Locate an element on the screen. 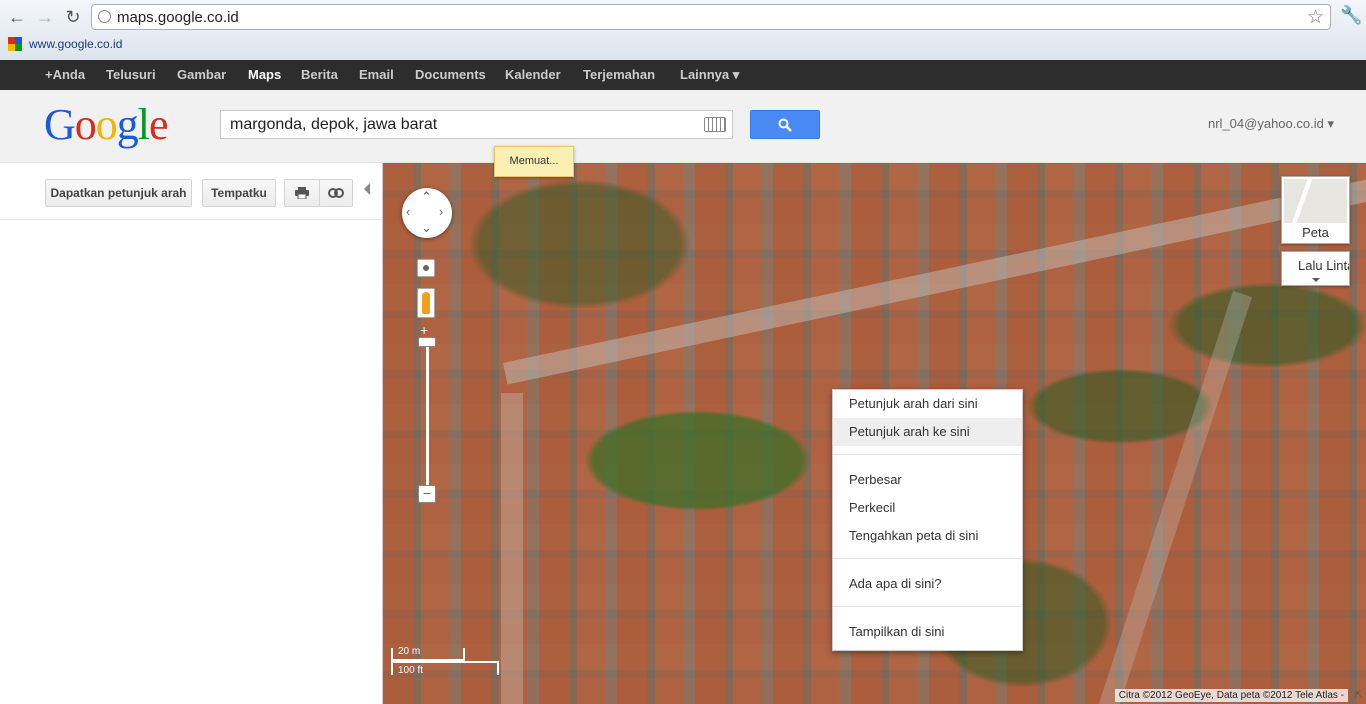 Image resolution: width=1366 pixels, height=704 pixels. zoom-in-button: + is located at coordinates (424, 330).